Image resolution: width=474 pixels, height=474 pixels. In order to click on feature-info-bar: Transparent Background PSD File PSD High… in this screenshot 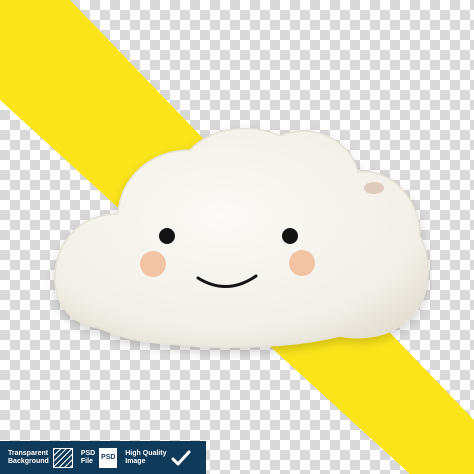, I will do `click(103, 457)`.